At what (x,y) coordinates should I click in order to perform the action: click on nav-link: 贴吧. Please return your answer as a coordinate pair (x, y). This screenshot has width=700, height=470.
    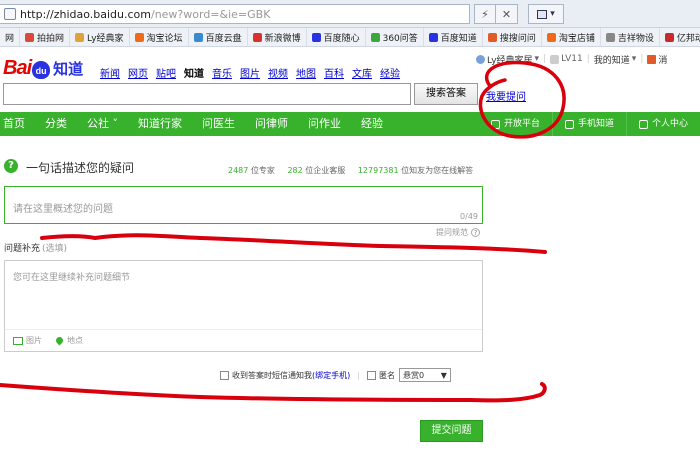
    Looking at the image, I should click on (166, 72).